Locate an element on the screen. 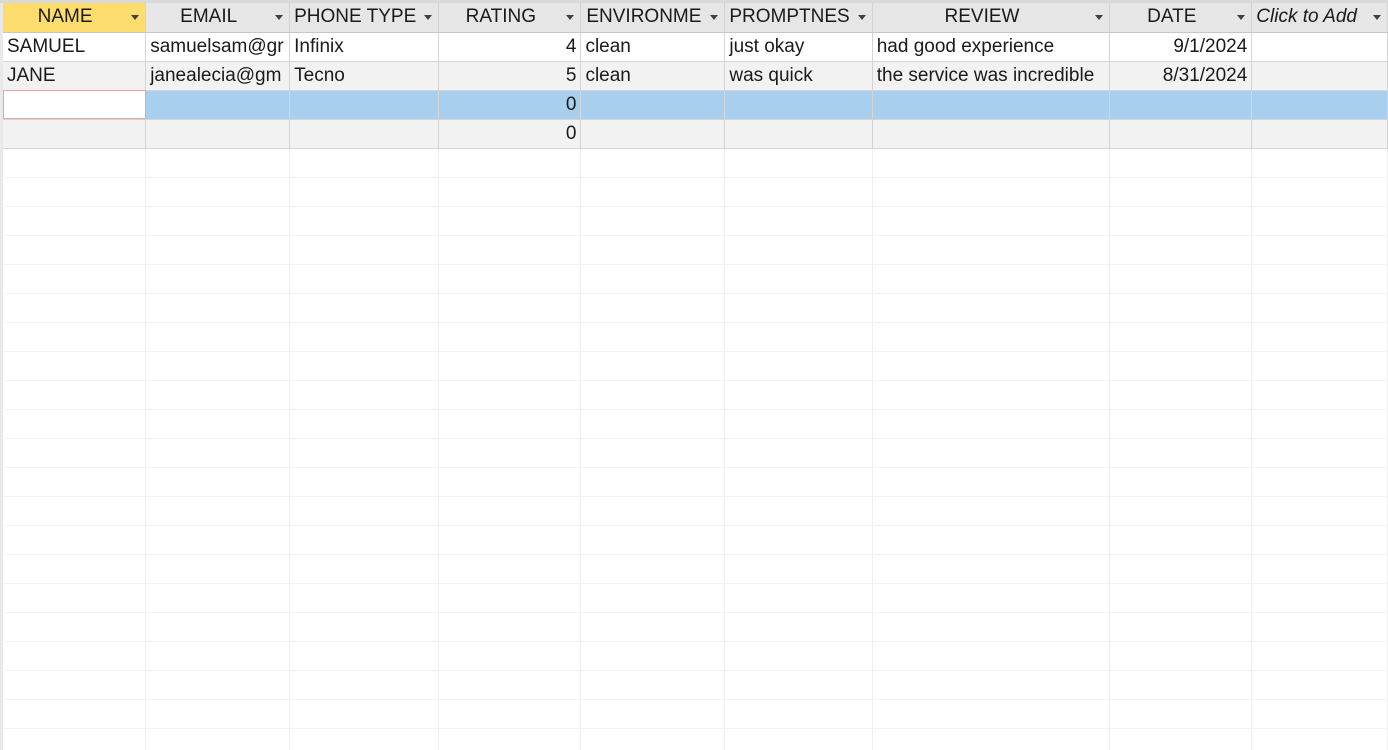 Image resolution: width=1388 pixels, height=750 pixels. column-header-phone-type: PHONE TYPE is located at coordinates (364, 18).